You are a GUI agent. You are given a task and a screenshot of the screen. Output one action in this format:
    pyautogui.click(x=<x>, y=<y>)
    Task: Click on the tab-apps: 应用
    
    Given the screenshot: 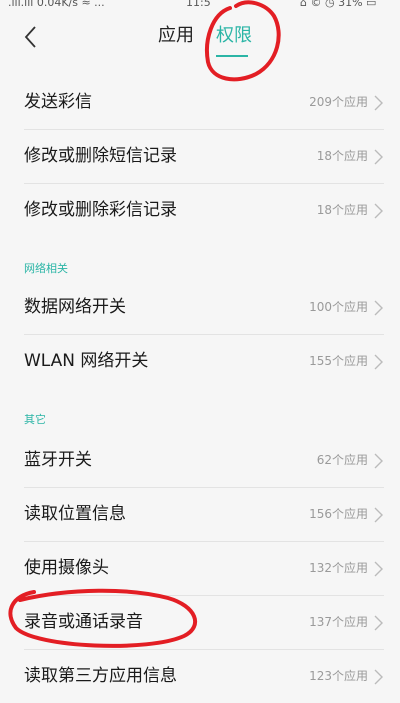 What is the action you would take?
    pyautogui.click(x=176, y=36)
    